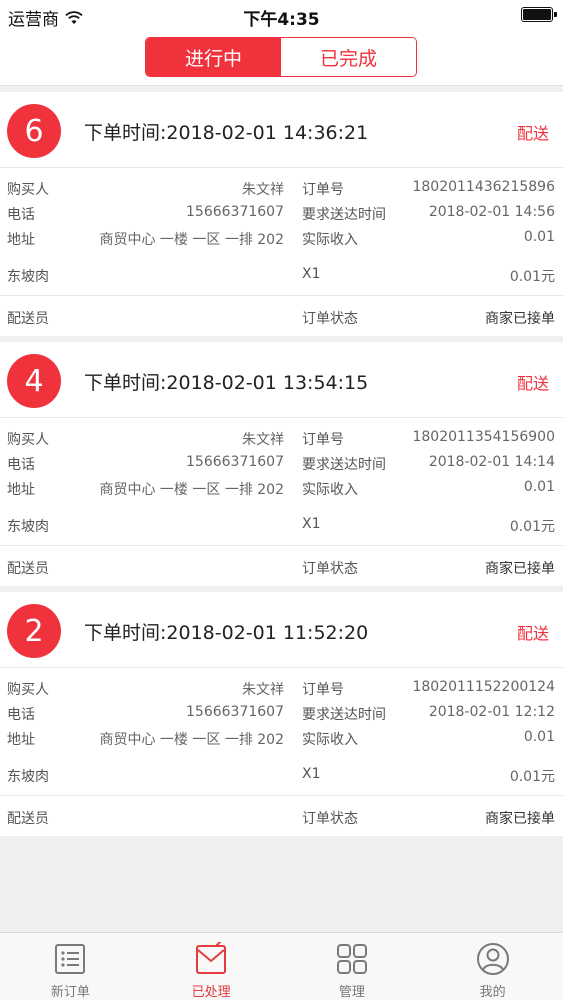 This screenshot has width=563, height=1000. I want to click on tab-processed: 已处理, so click(211, 966).